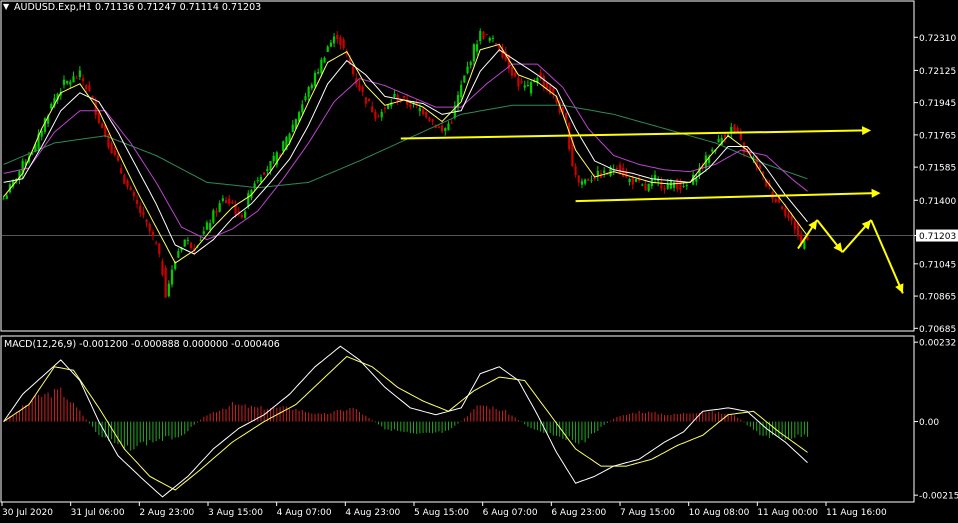 Image resolution: width=958 pixels, height=523 pixels. Describe the element at coordinates (937, 330) in the screenshot. I see `price-tick-label: 0.70685` at that location.